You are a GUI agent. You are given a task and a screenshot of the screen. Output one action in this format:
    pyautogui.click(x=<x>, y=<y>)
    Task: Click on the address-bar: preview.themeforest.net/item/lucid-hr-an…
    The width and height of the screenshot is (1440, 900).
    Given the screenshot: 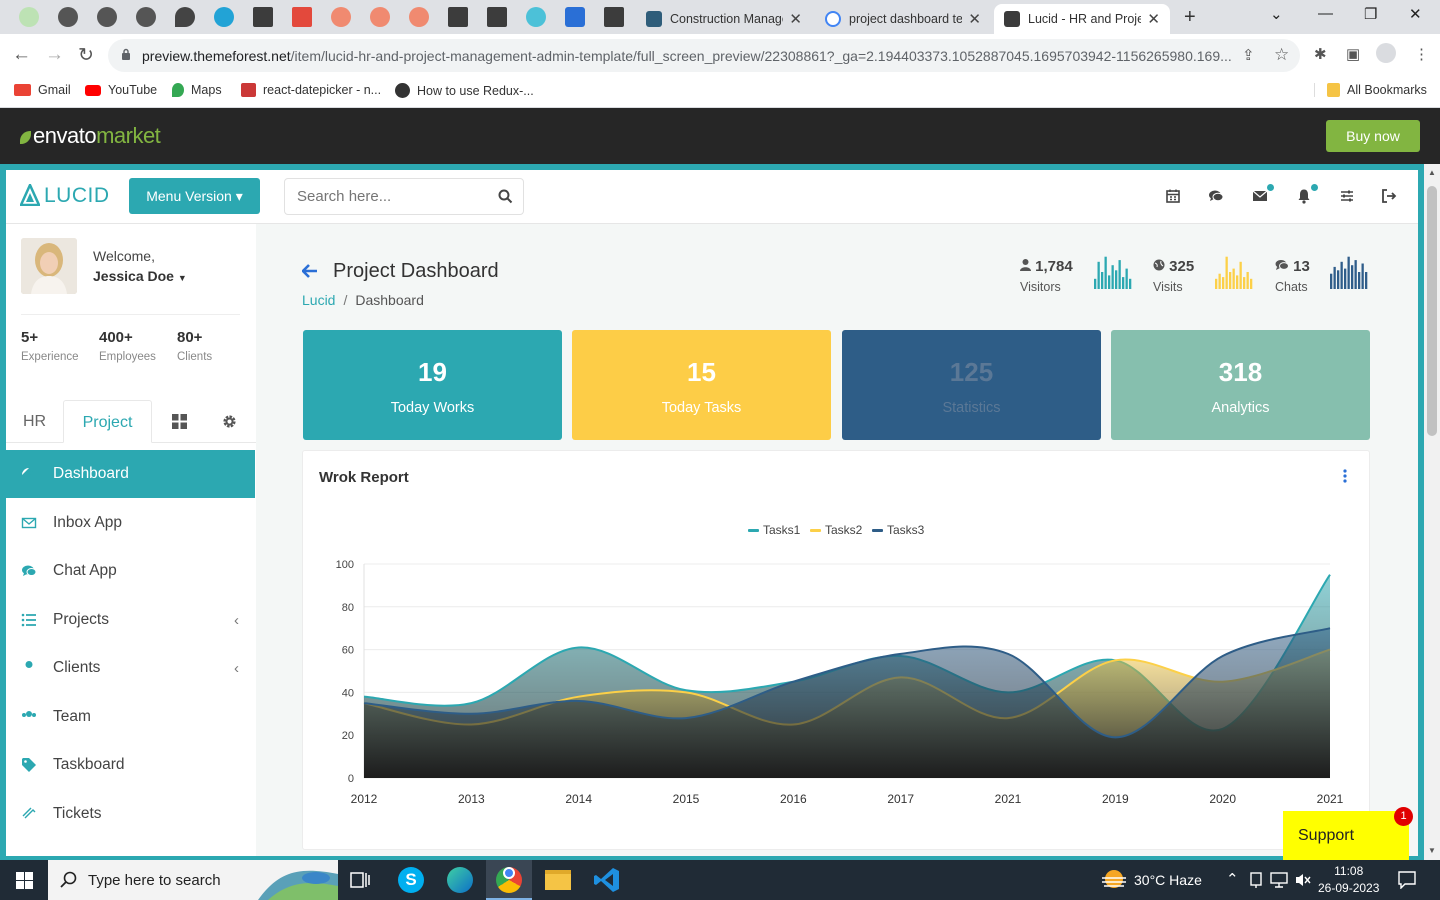 What is the action you would take?
    pyautogui.click(x=704, y=55)
    